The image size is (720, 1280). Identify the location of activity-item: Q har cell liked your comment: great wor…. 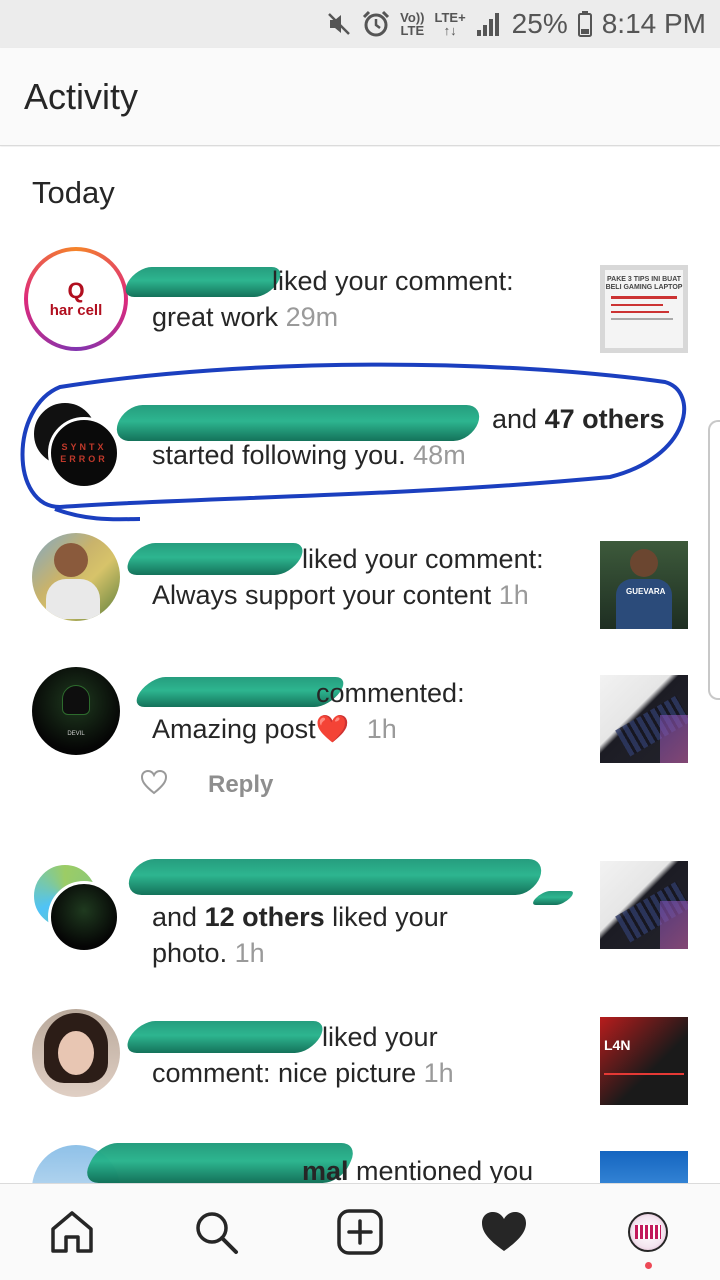
(360, 302).